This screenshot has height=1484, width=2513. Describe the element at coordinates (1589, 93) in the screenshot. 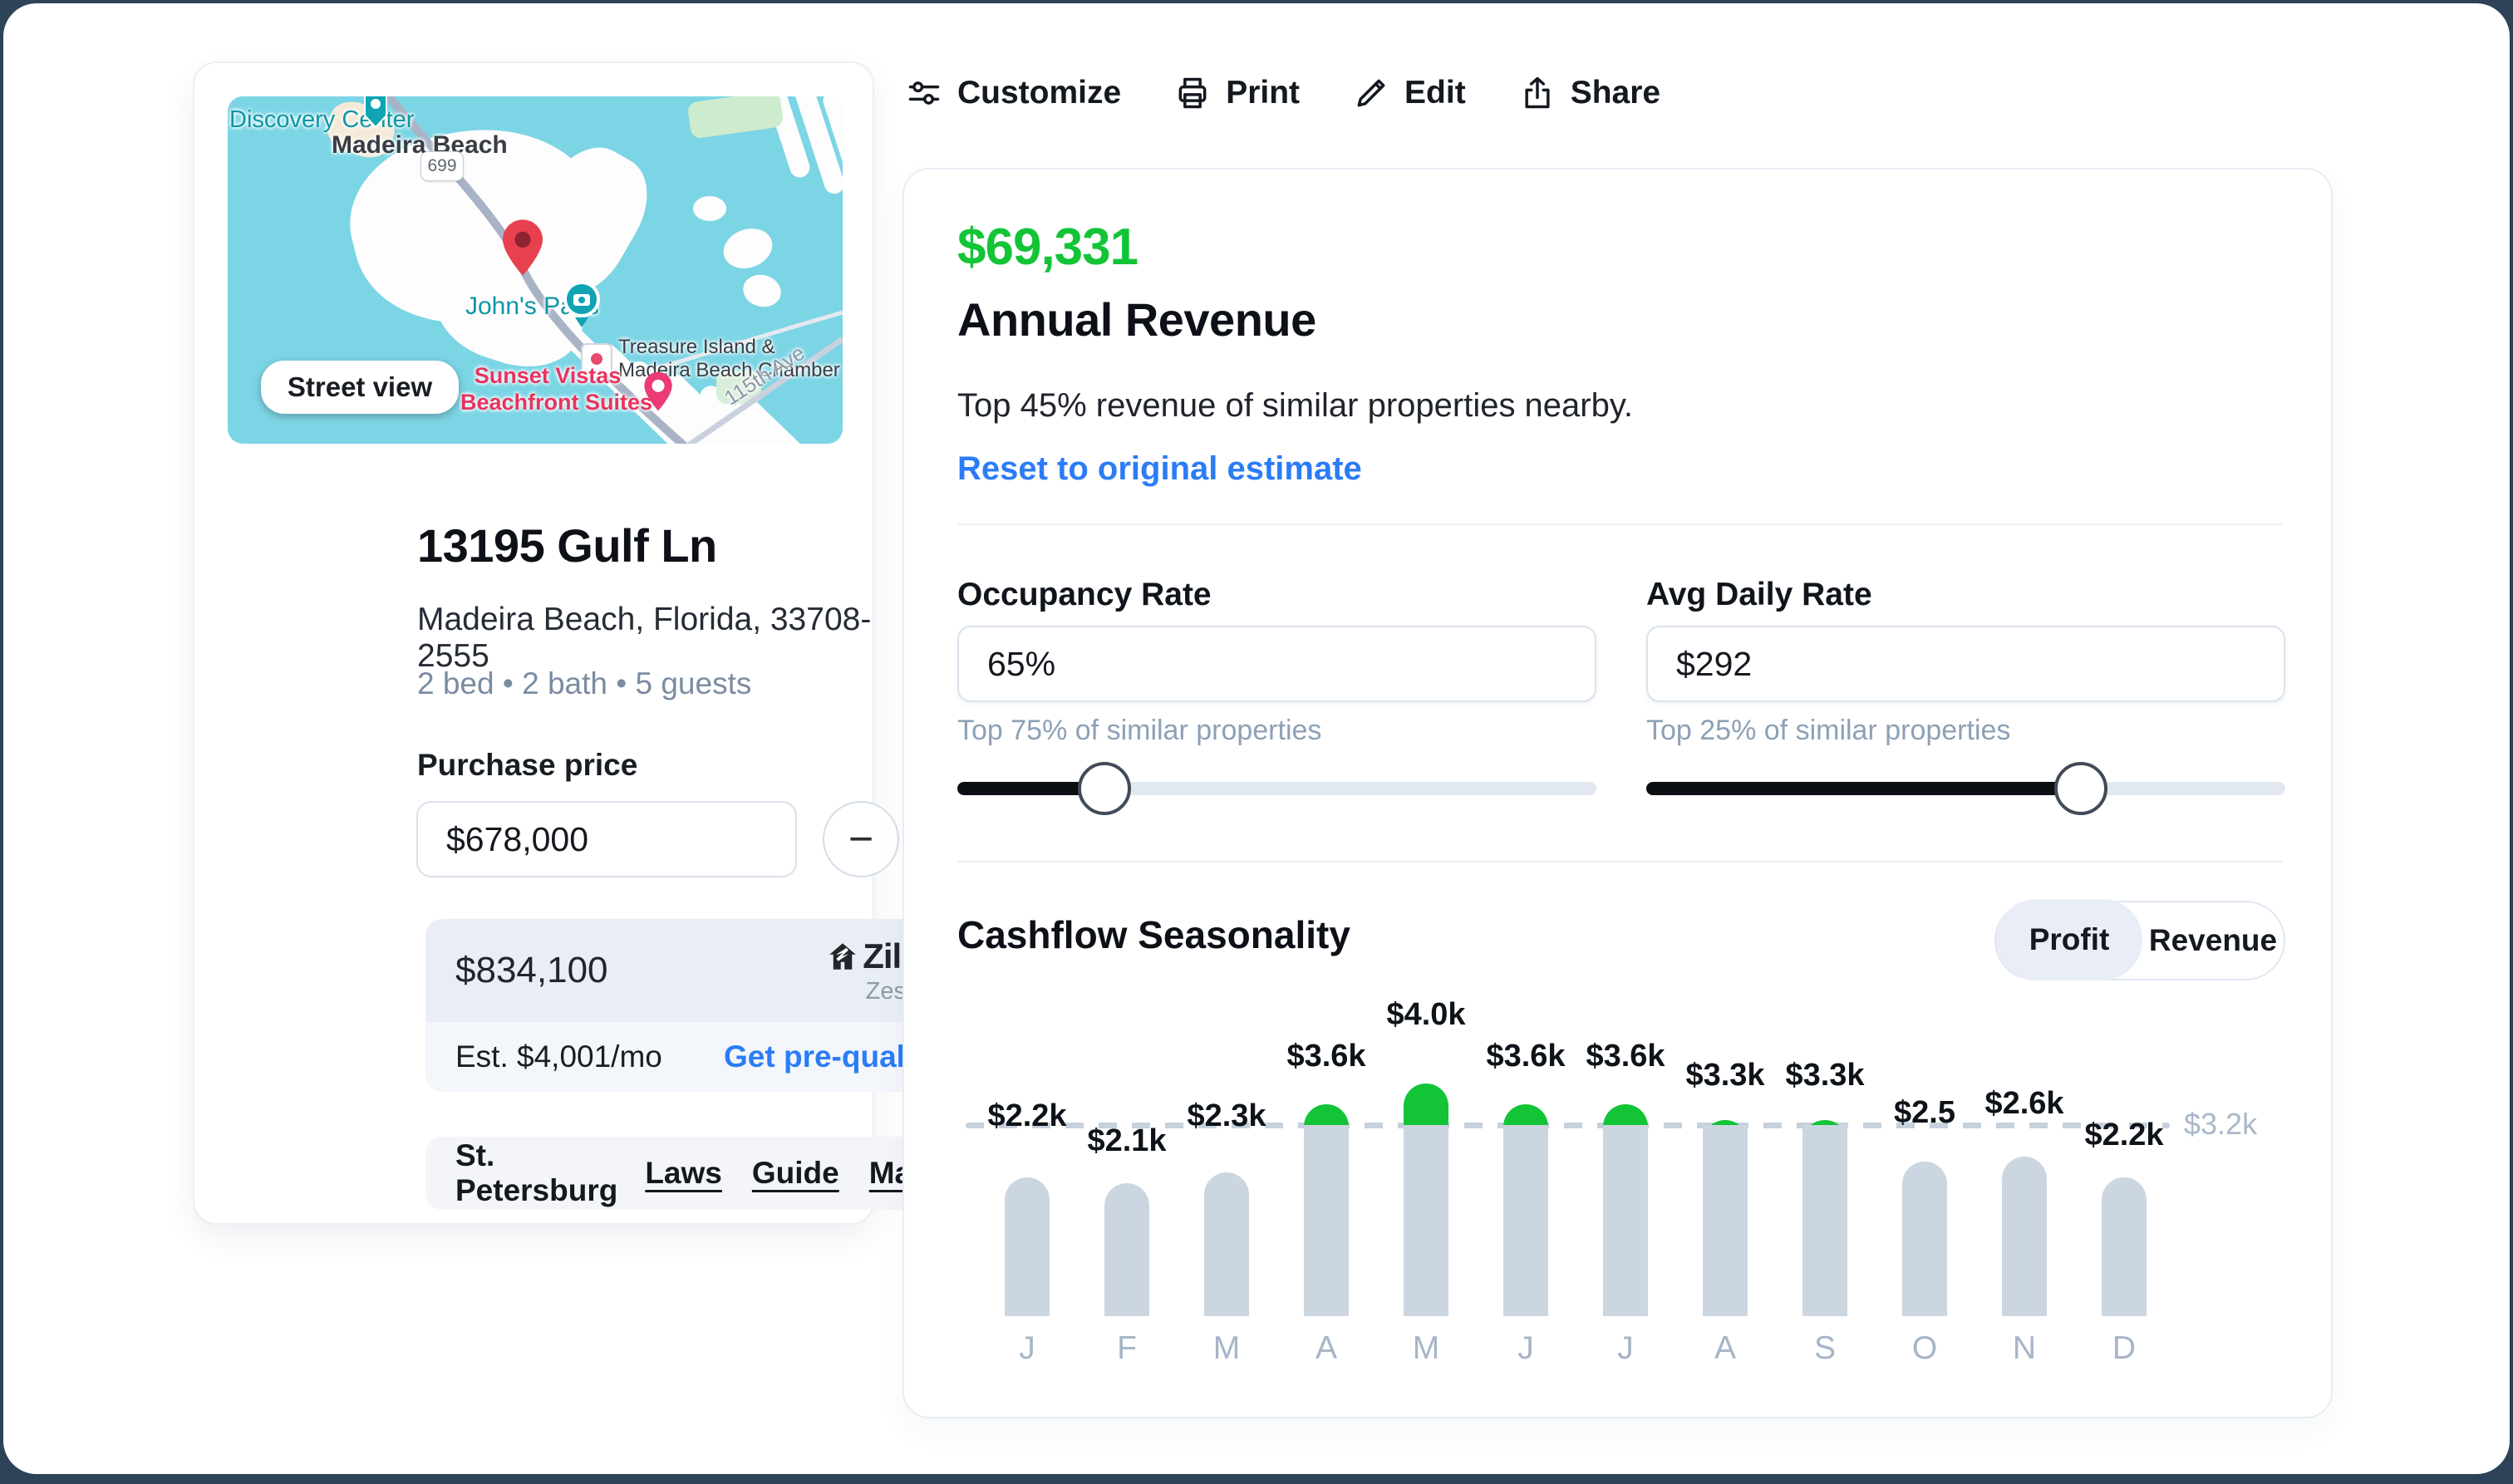

I see `share-button: Share` at that location.